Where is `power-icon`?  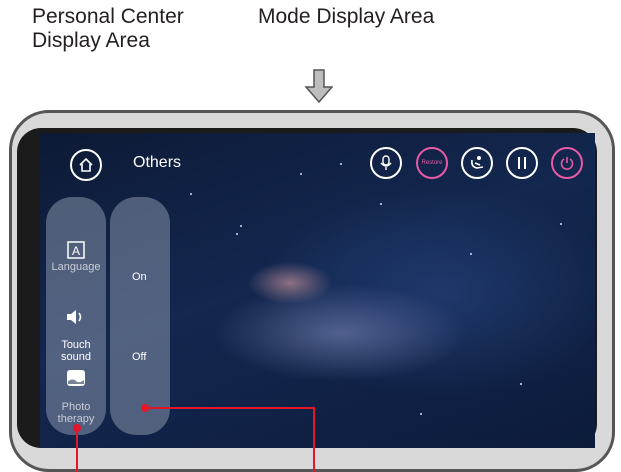 power-icon is located at coordinates (567, 163).